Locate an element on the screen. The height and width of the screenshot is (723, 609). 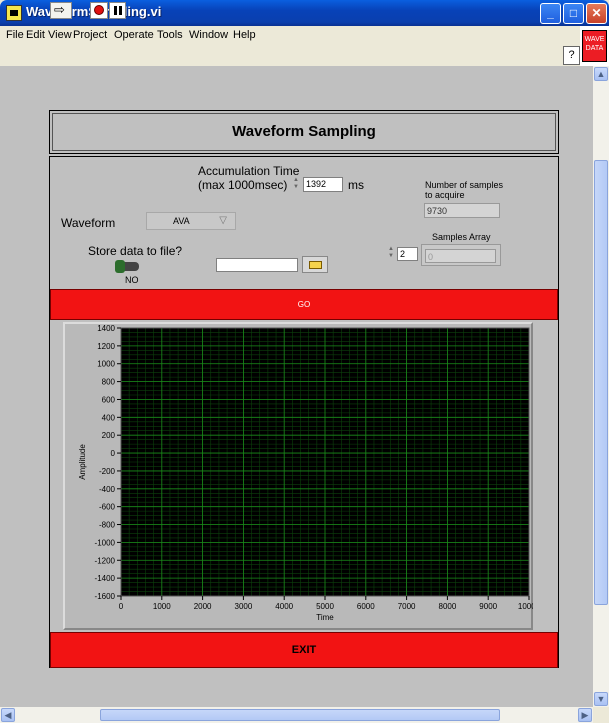
y-tick-label: 600 is located at coordinates (109, 399).